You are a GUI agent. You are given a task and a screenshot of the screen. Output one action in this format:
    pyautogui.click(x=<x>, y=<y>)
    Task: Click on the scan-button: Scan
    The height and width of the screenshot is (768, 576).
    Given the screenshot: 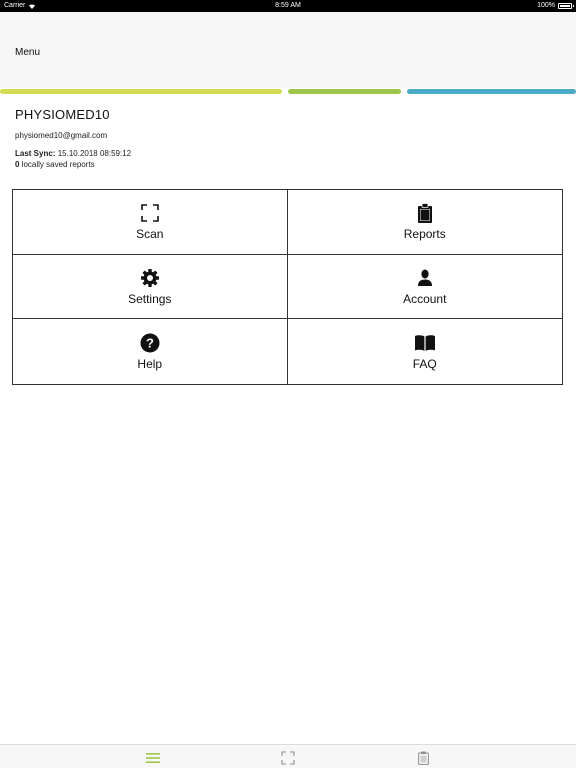 What is the action you would take?
    pyautogui.click(x=150, y=222)
    